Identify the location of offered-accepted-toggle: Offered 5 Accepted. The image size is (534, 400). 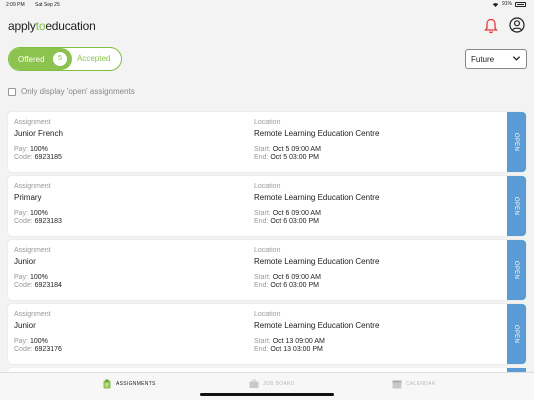
(65, 59).